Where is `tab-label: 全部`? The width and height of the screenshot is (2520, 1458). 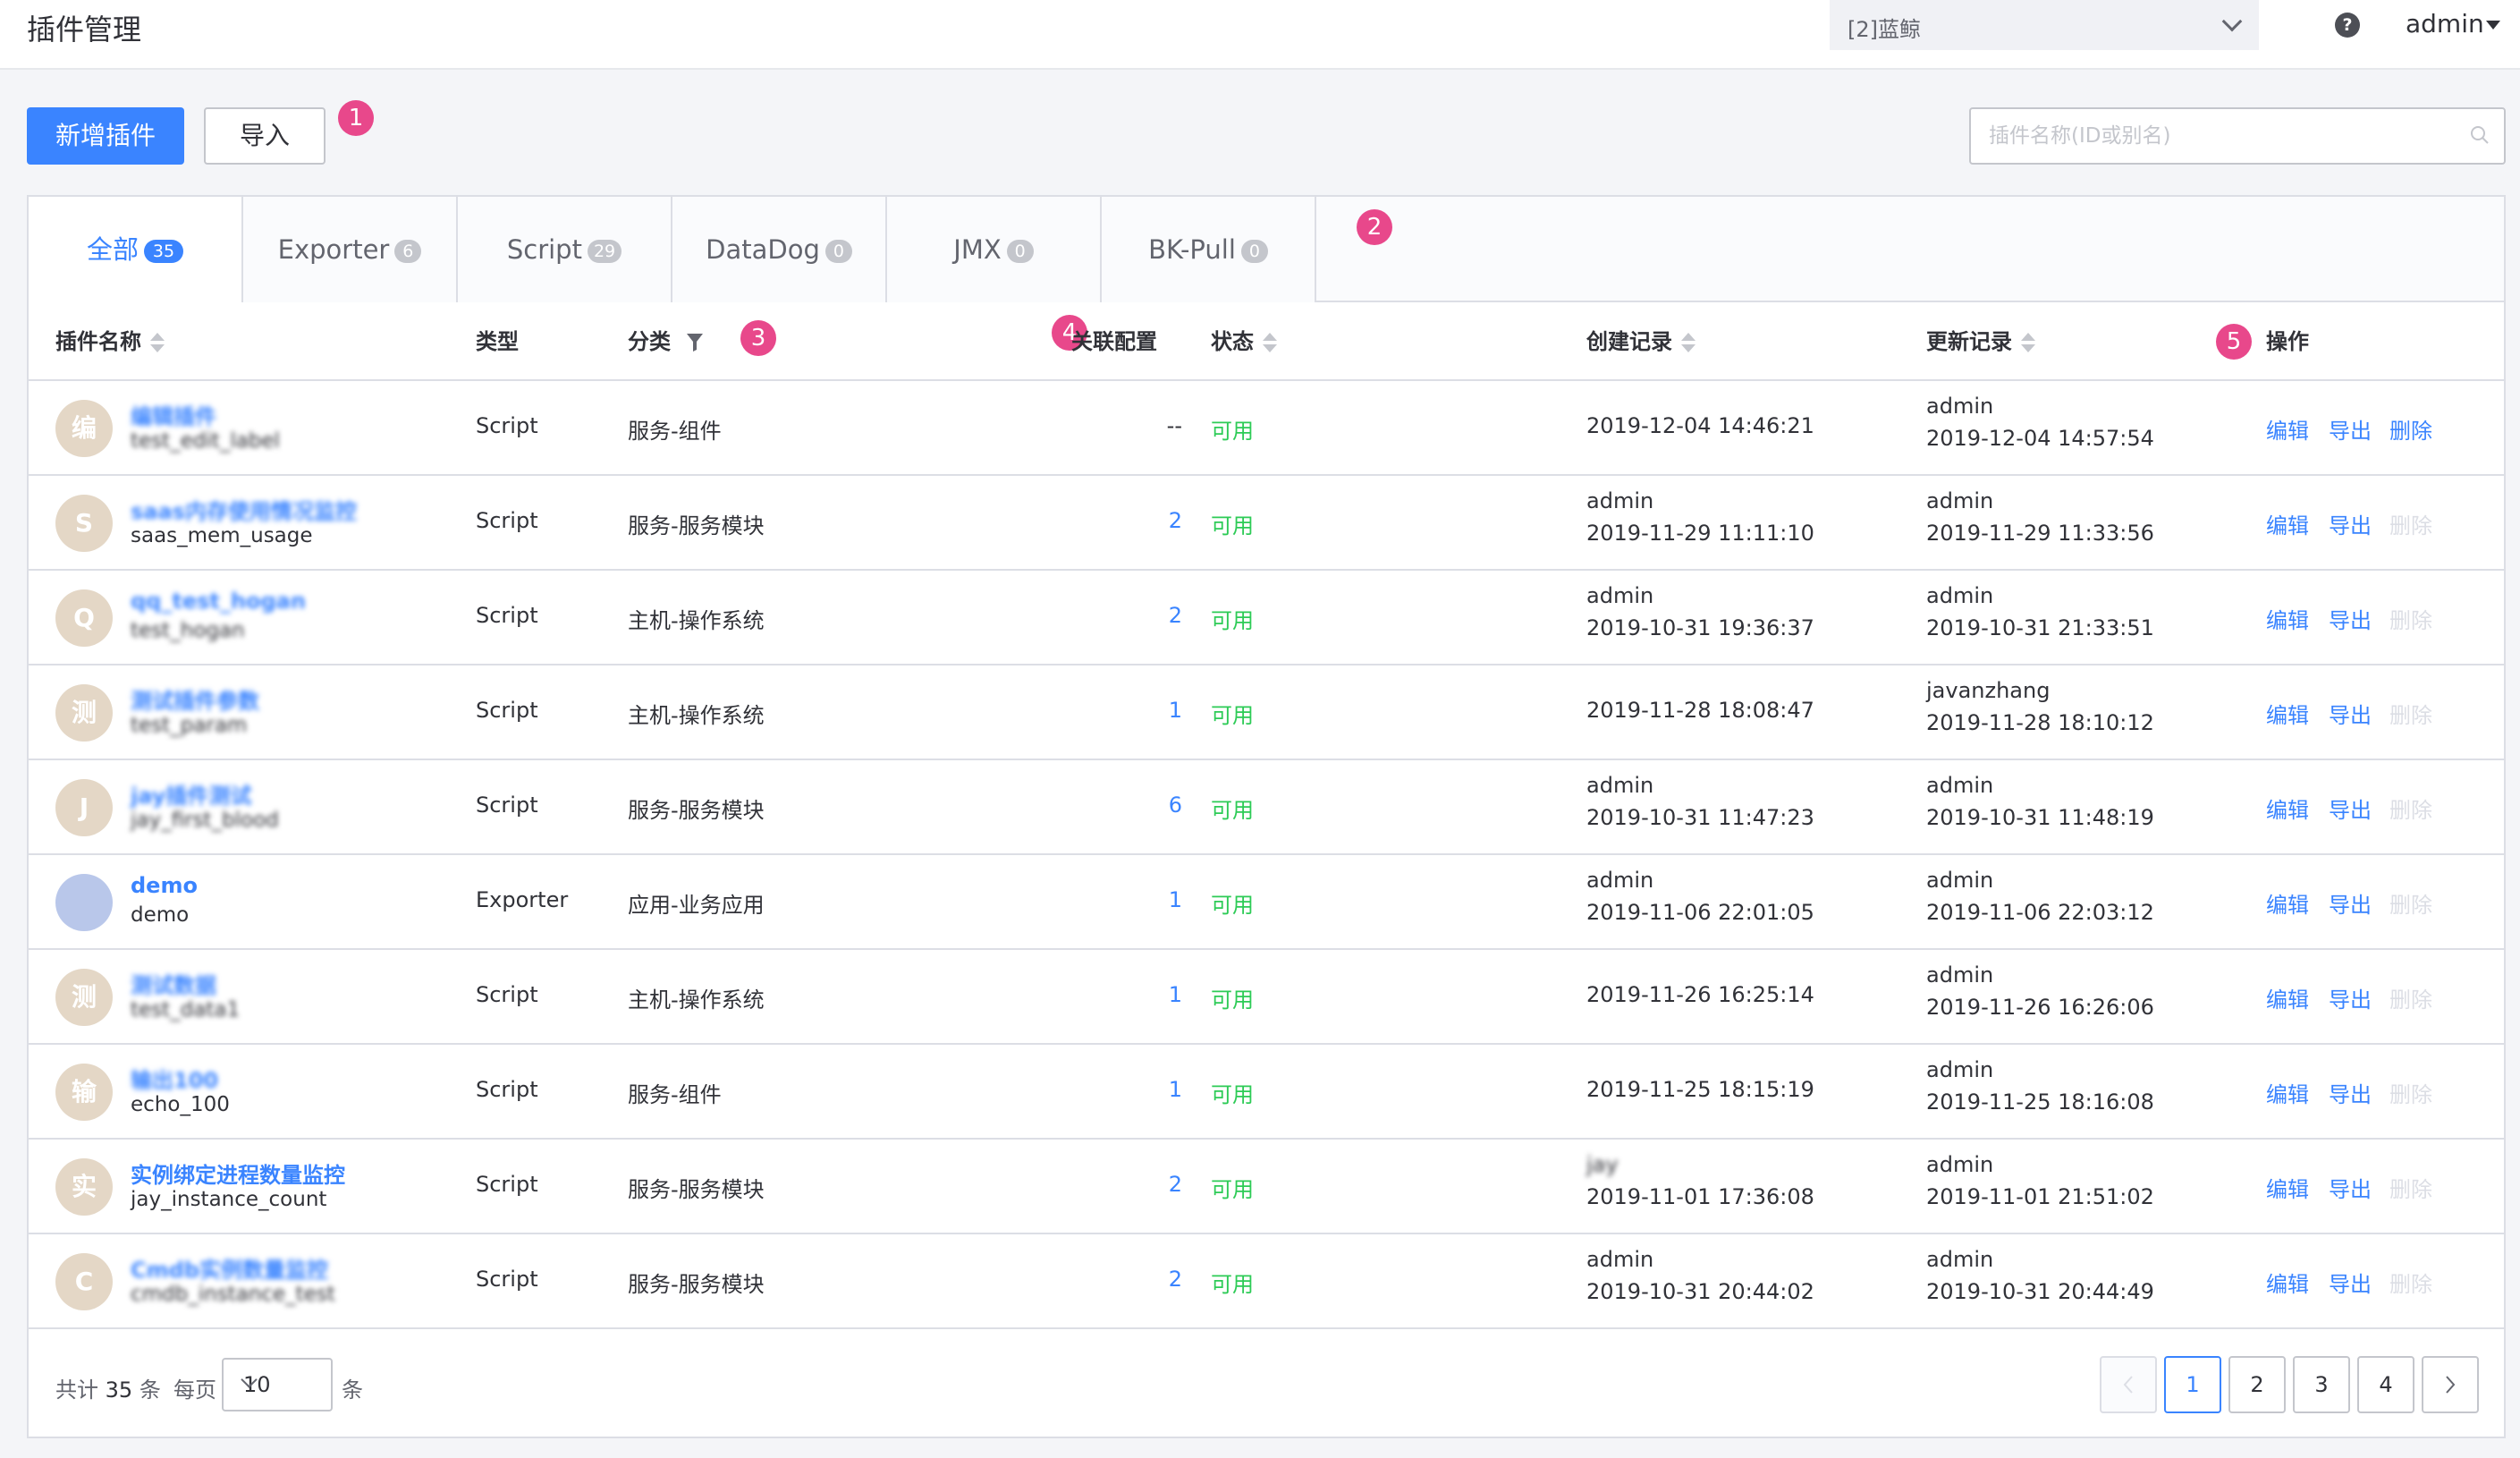
tab-label: 全部 is located at coordinates (112, 250).